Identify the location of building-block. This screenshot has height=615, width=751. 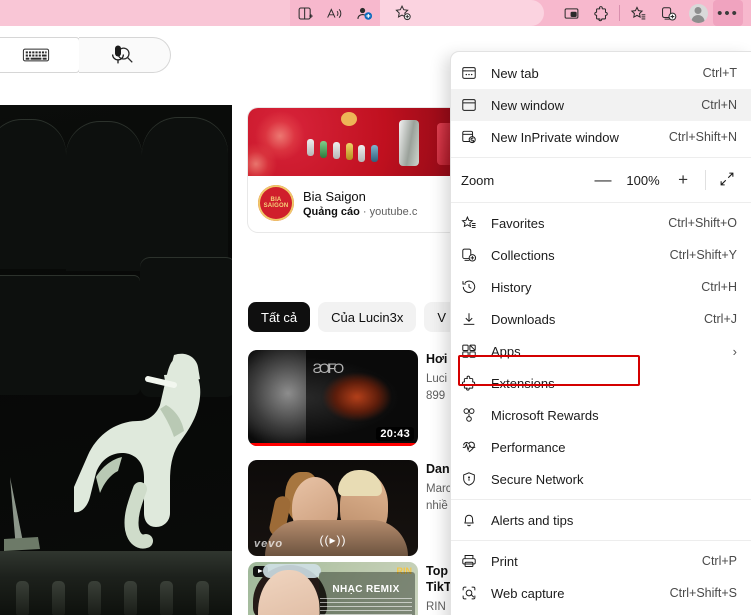
(185, 196).